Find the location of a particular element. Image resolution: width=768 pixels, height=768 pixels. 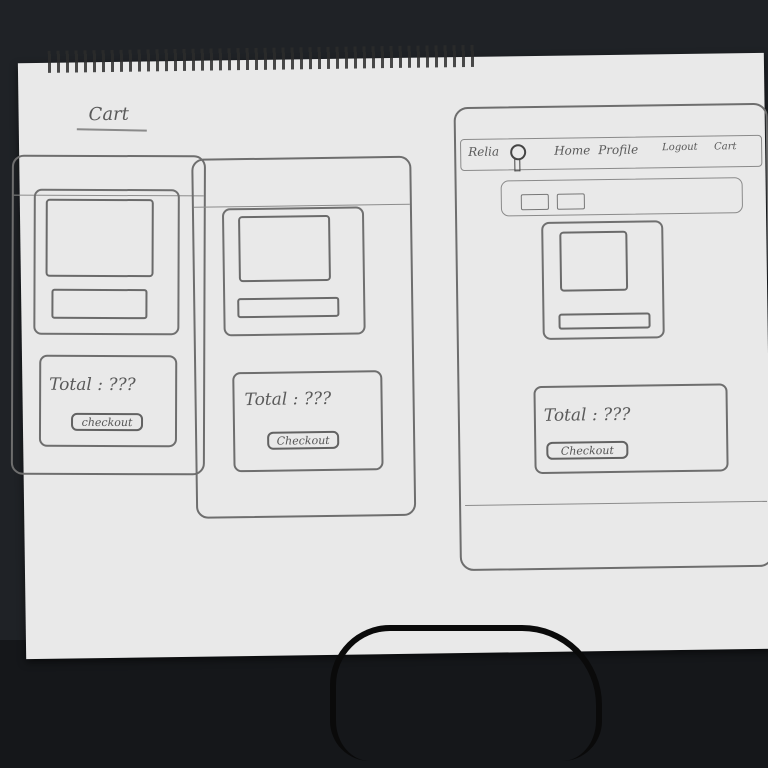

mobile-wireframe-2: Total : ??? Checkout is located at coordinates (304, 337).